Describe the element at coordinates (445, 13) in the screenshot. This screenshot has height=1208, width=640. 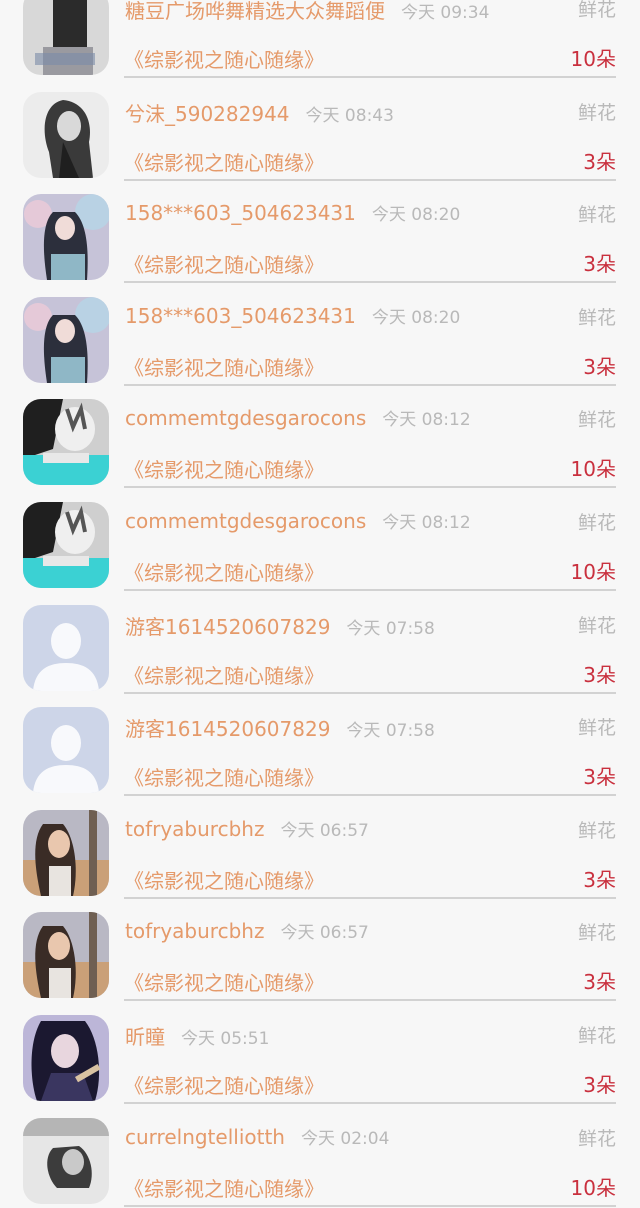
I see `send-time: 今天 09:34` at that location.